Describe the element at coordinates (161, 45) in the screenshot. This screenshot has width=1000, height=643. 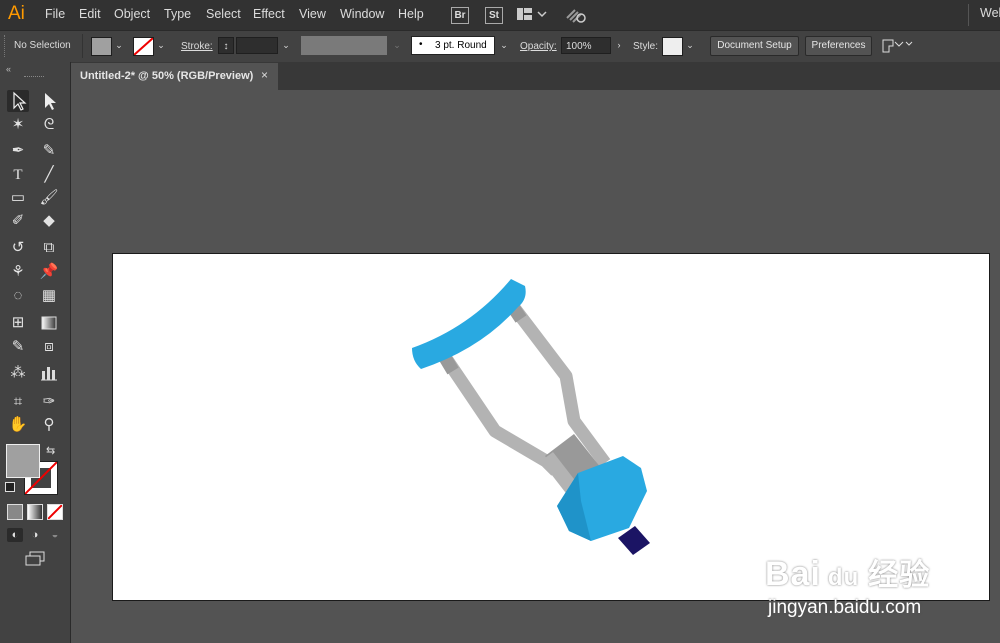
I see `stroke-dropdown-icon: ⌄` at that location.